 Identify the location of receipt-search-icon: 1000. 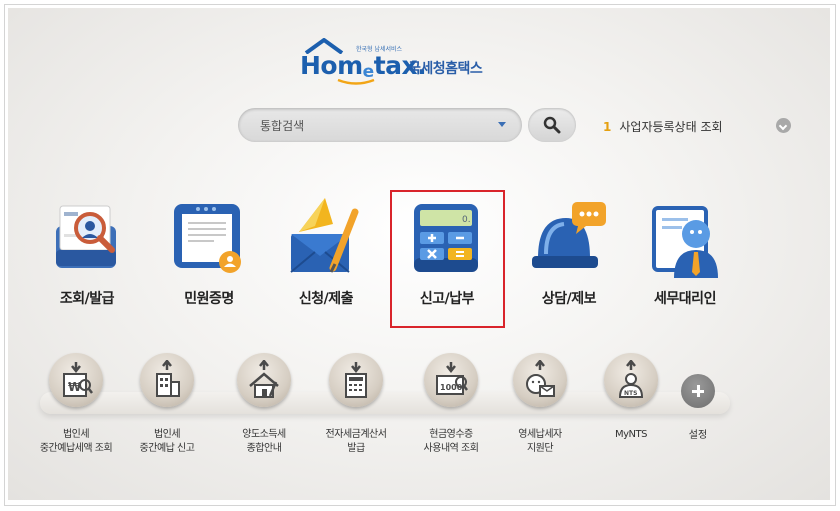
(452, 378).